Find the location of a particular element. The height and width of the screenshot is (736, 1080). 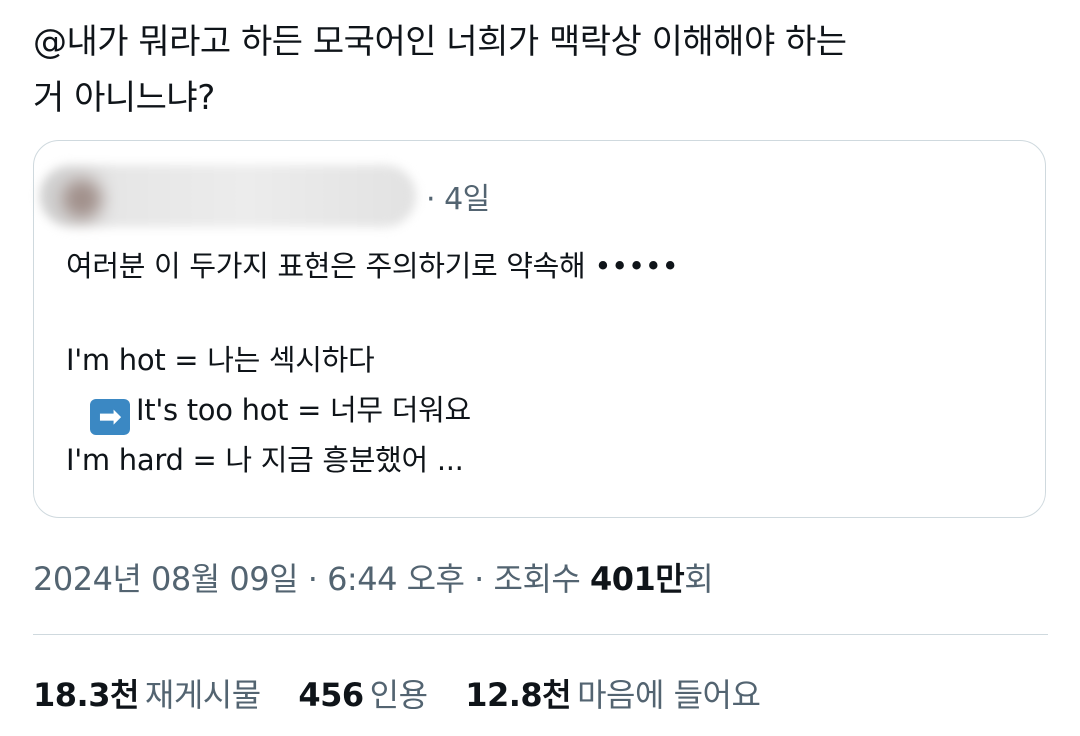

quoted-tweet-line: 여러분 이 두가지 표현은 주의하기로 약속해 ••••• is located at coordinates (372, 266).